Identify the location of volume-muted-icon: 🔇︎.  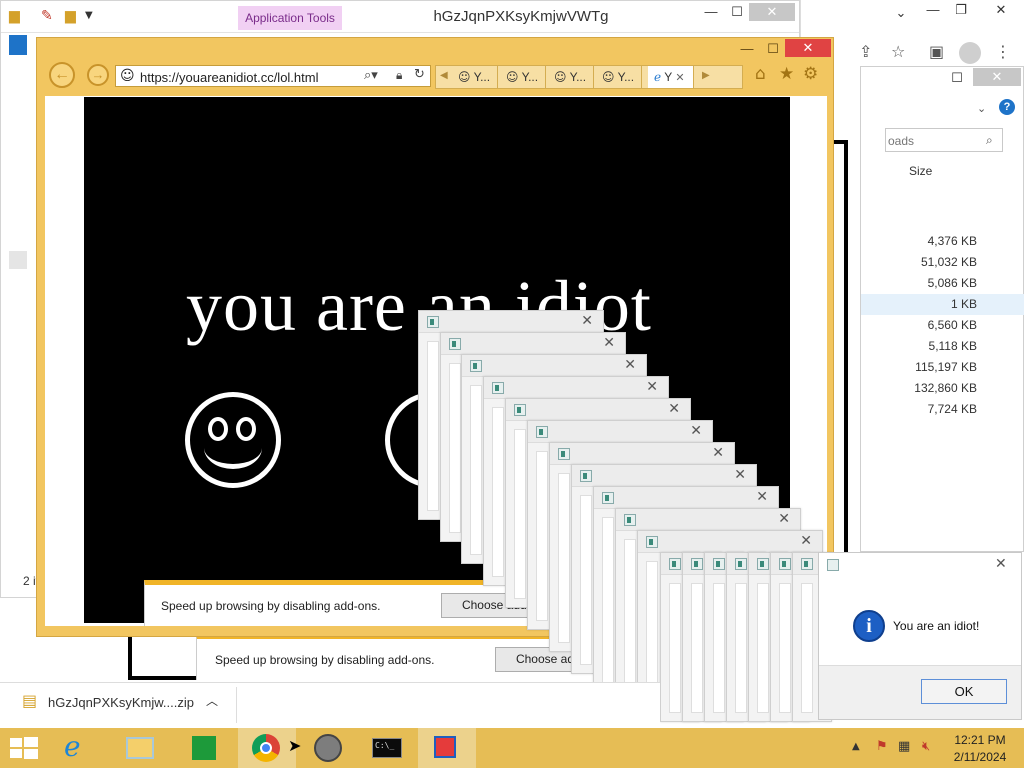
(926, 746).